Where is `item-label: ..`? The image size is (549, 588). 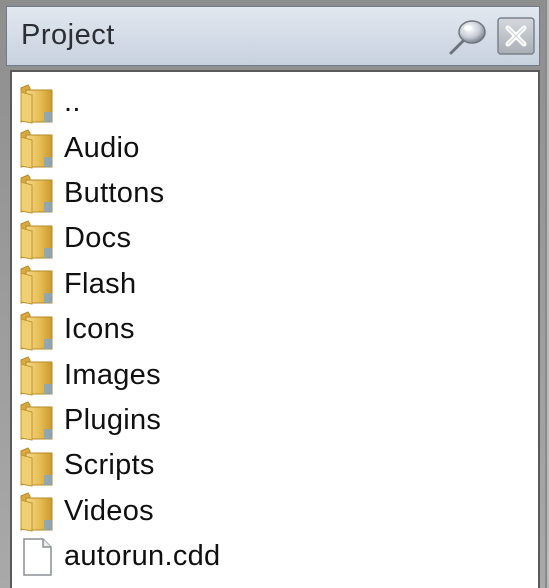 item-label: .. is located at coordinates (72, 102).